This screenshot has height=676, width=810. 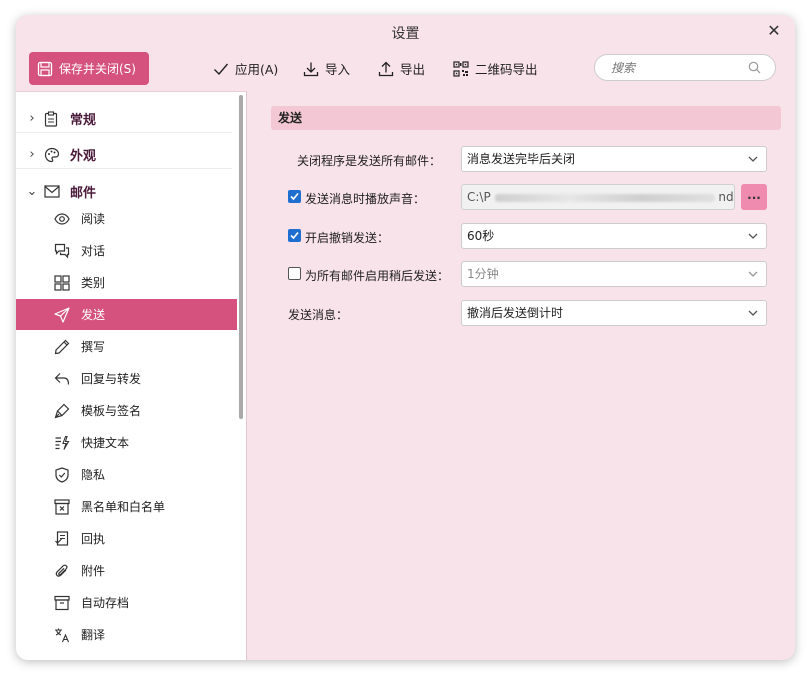 I want to click on sidebar-item-label: 快捷文本, so click(x=105, y=443).